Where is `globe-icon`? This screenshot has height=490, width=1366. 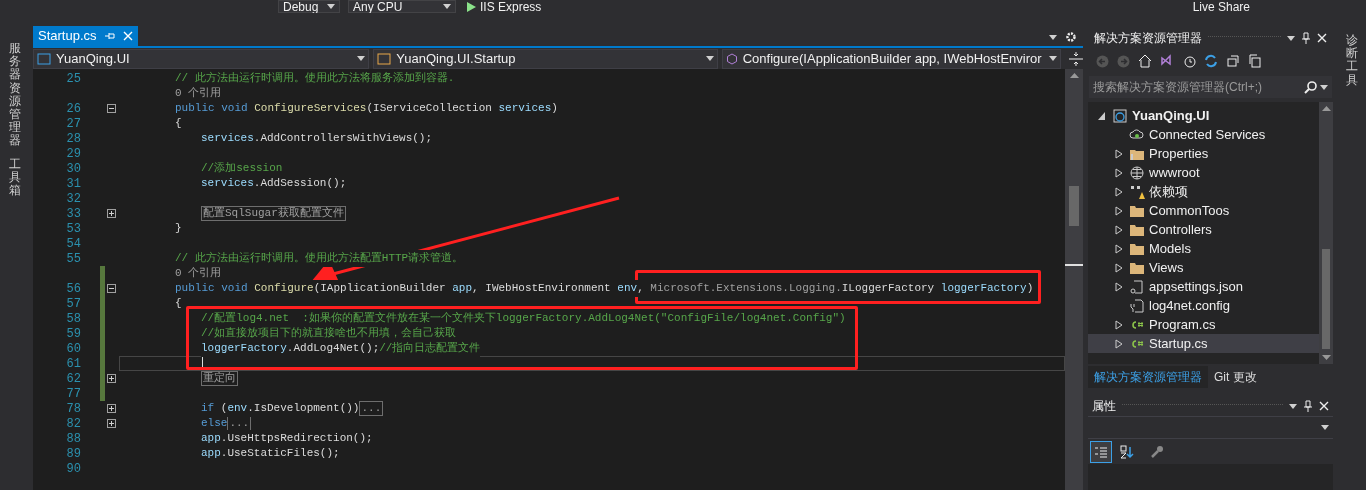 globe-icon is located at coordinates (1137, 172).